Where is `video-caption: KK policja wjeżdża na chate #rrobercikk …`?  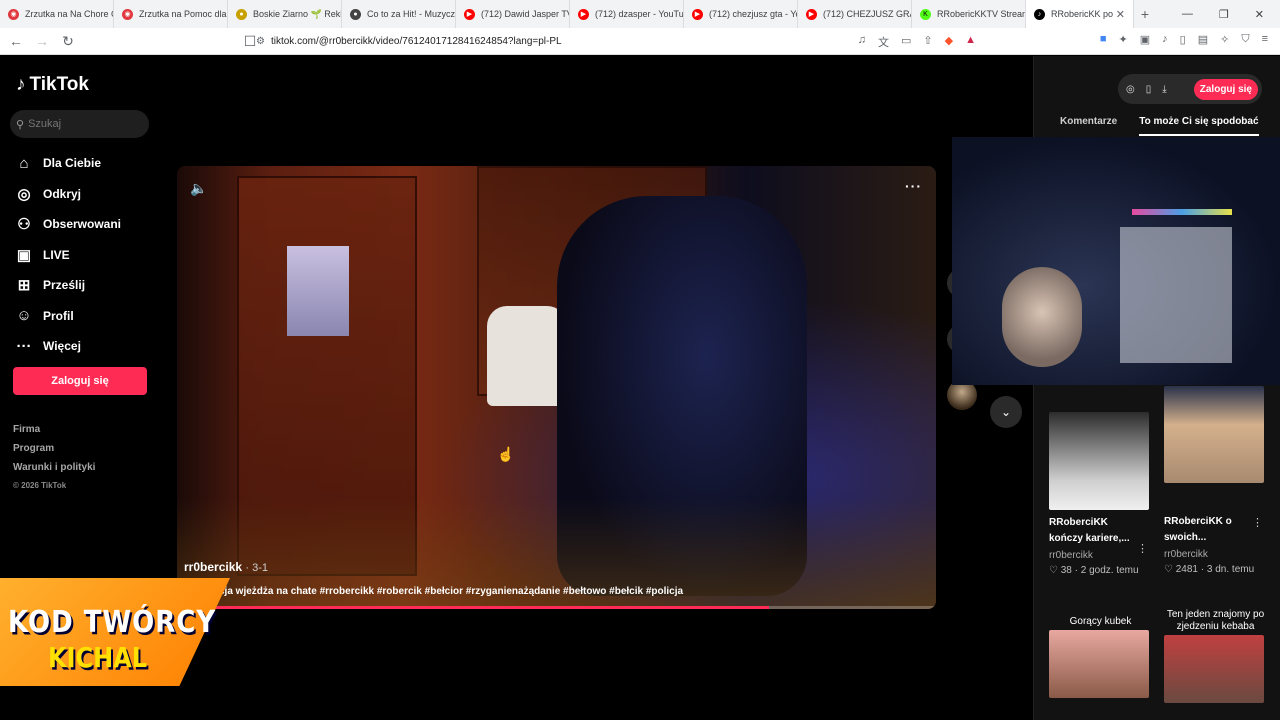 video-caption: KK policja wjeżdża na chate #rrobercikk … is located at coordinates (434, 591).